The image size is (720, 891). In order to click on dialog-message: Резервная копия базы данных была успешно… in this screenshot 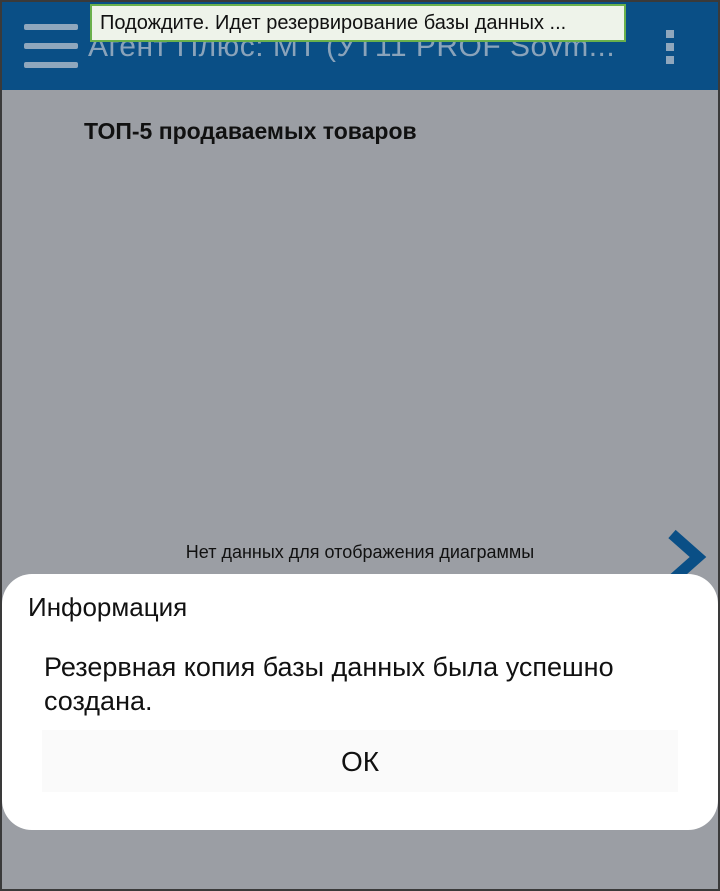, I will do `click(329, 684)`.